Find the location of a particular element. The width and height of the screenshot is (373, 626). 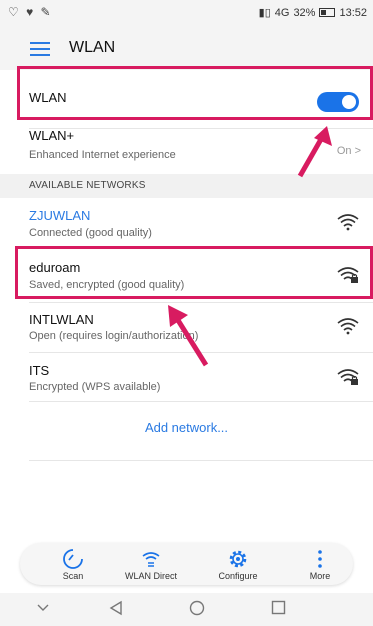

network-row-eduroam: eduroam Saved, encrypted (good quality) is located at coordinates (186, 275).